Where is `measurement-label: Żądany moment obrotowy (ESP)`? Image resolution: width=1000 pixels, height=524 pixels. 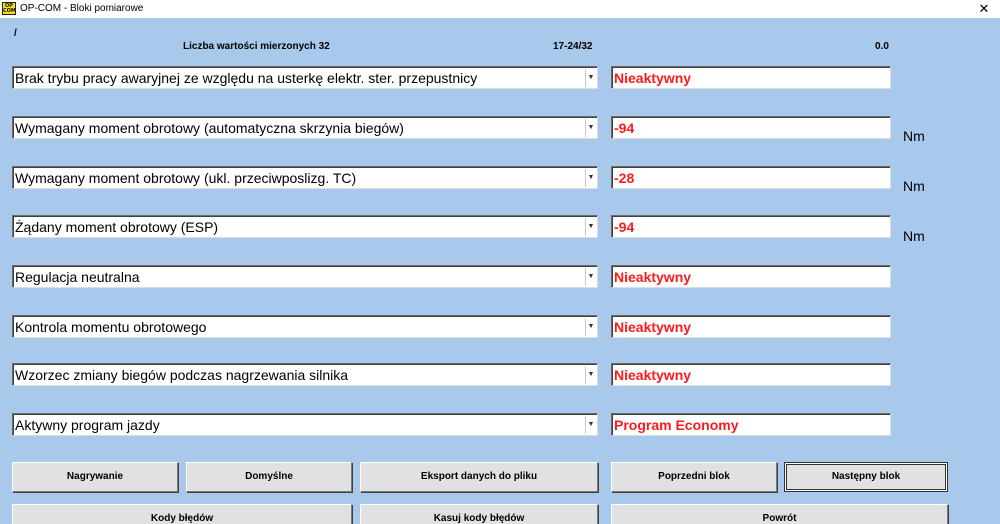
measurement-label: Żądany moment obrotowy (ESP) is located at coordinates (117, 227).